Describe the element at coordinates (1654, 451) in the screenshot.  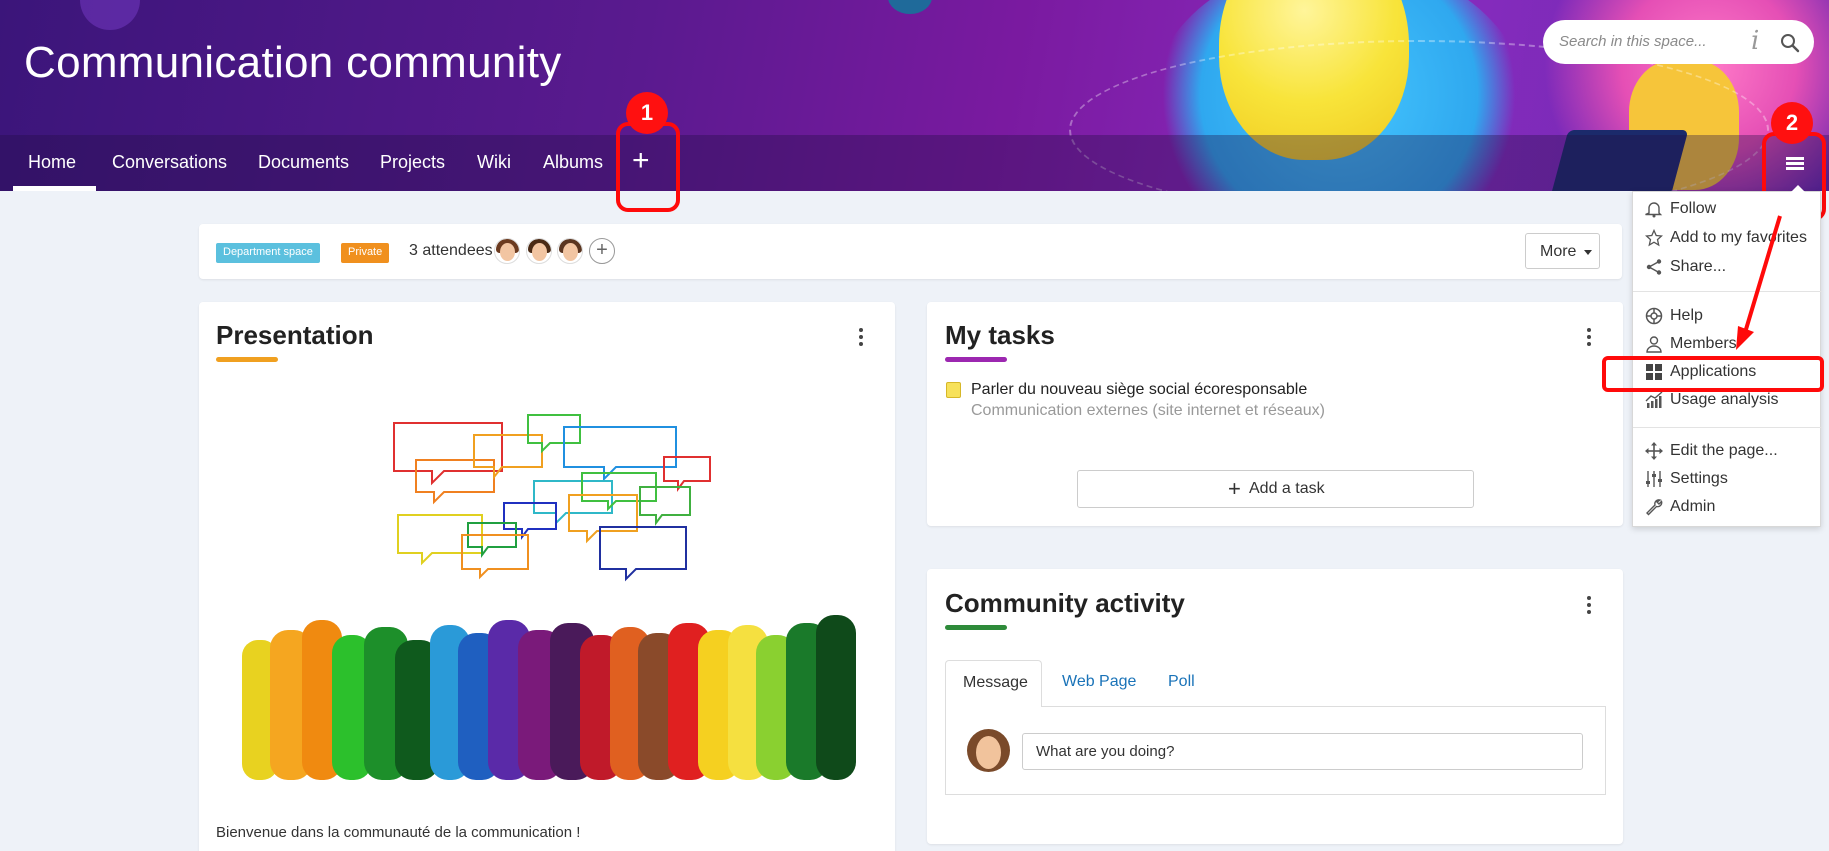
I see `move-icon` at that location.